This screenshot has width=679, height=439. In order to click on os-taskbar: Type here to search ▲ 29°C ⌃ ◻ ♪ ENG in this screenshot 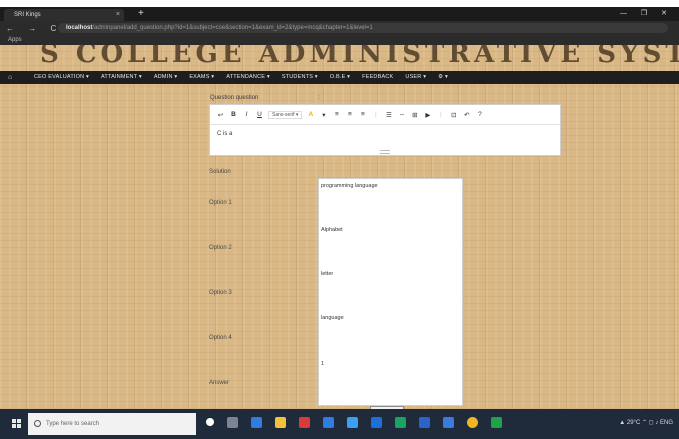, I will do `click(339, 424)`.